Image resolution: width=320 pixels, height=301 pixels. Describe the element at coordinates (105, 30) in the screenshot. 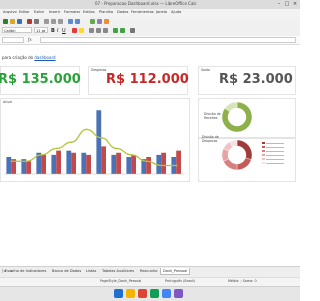

I see `align-right-icon` at that location.